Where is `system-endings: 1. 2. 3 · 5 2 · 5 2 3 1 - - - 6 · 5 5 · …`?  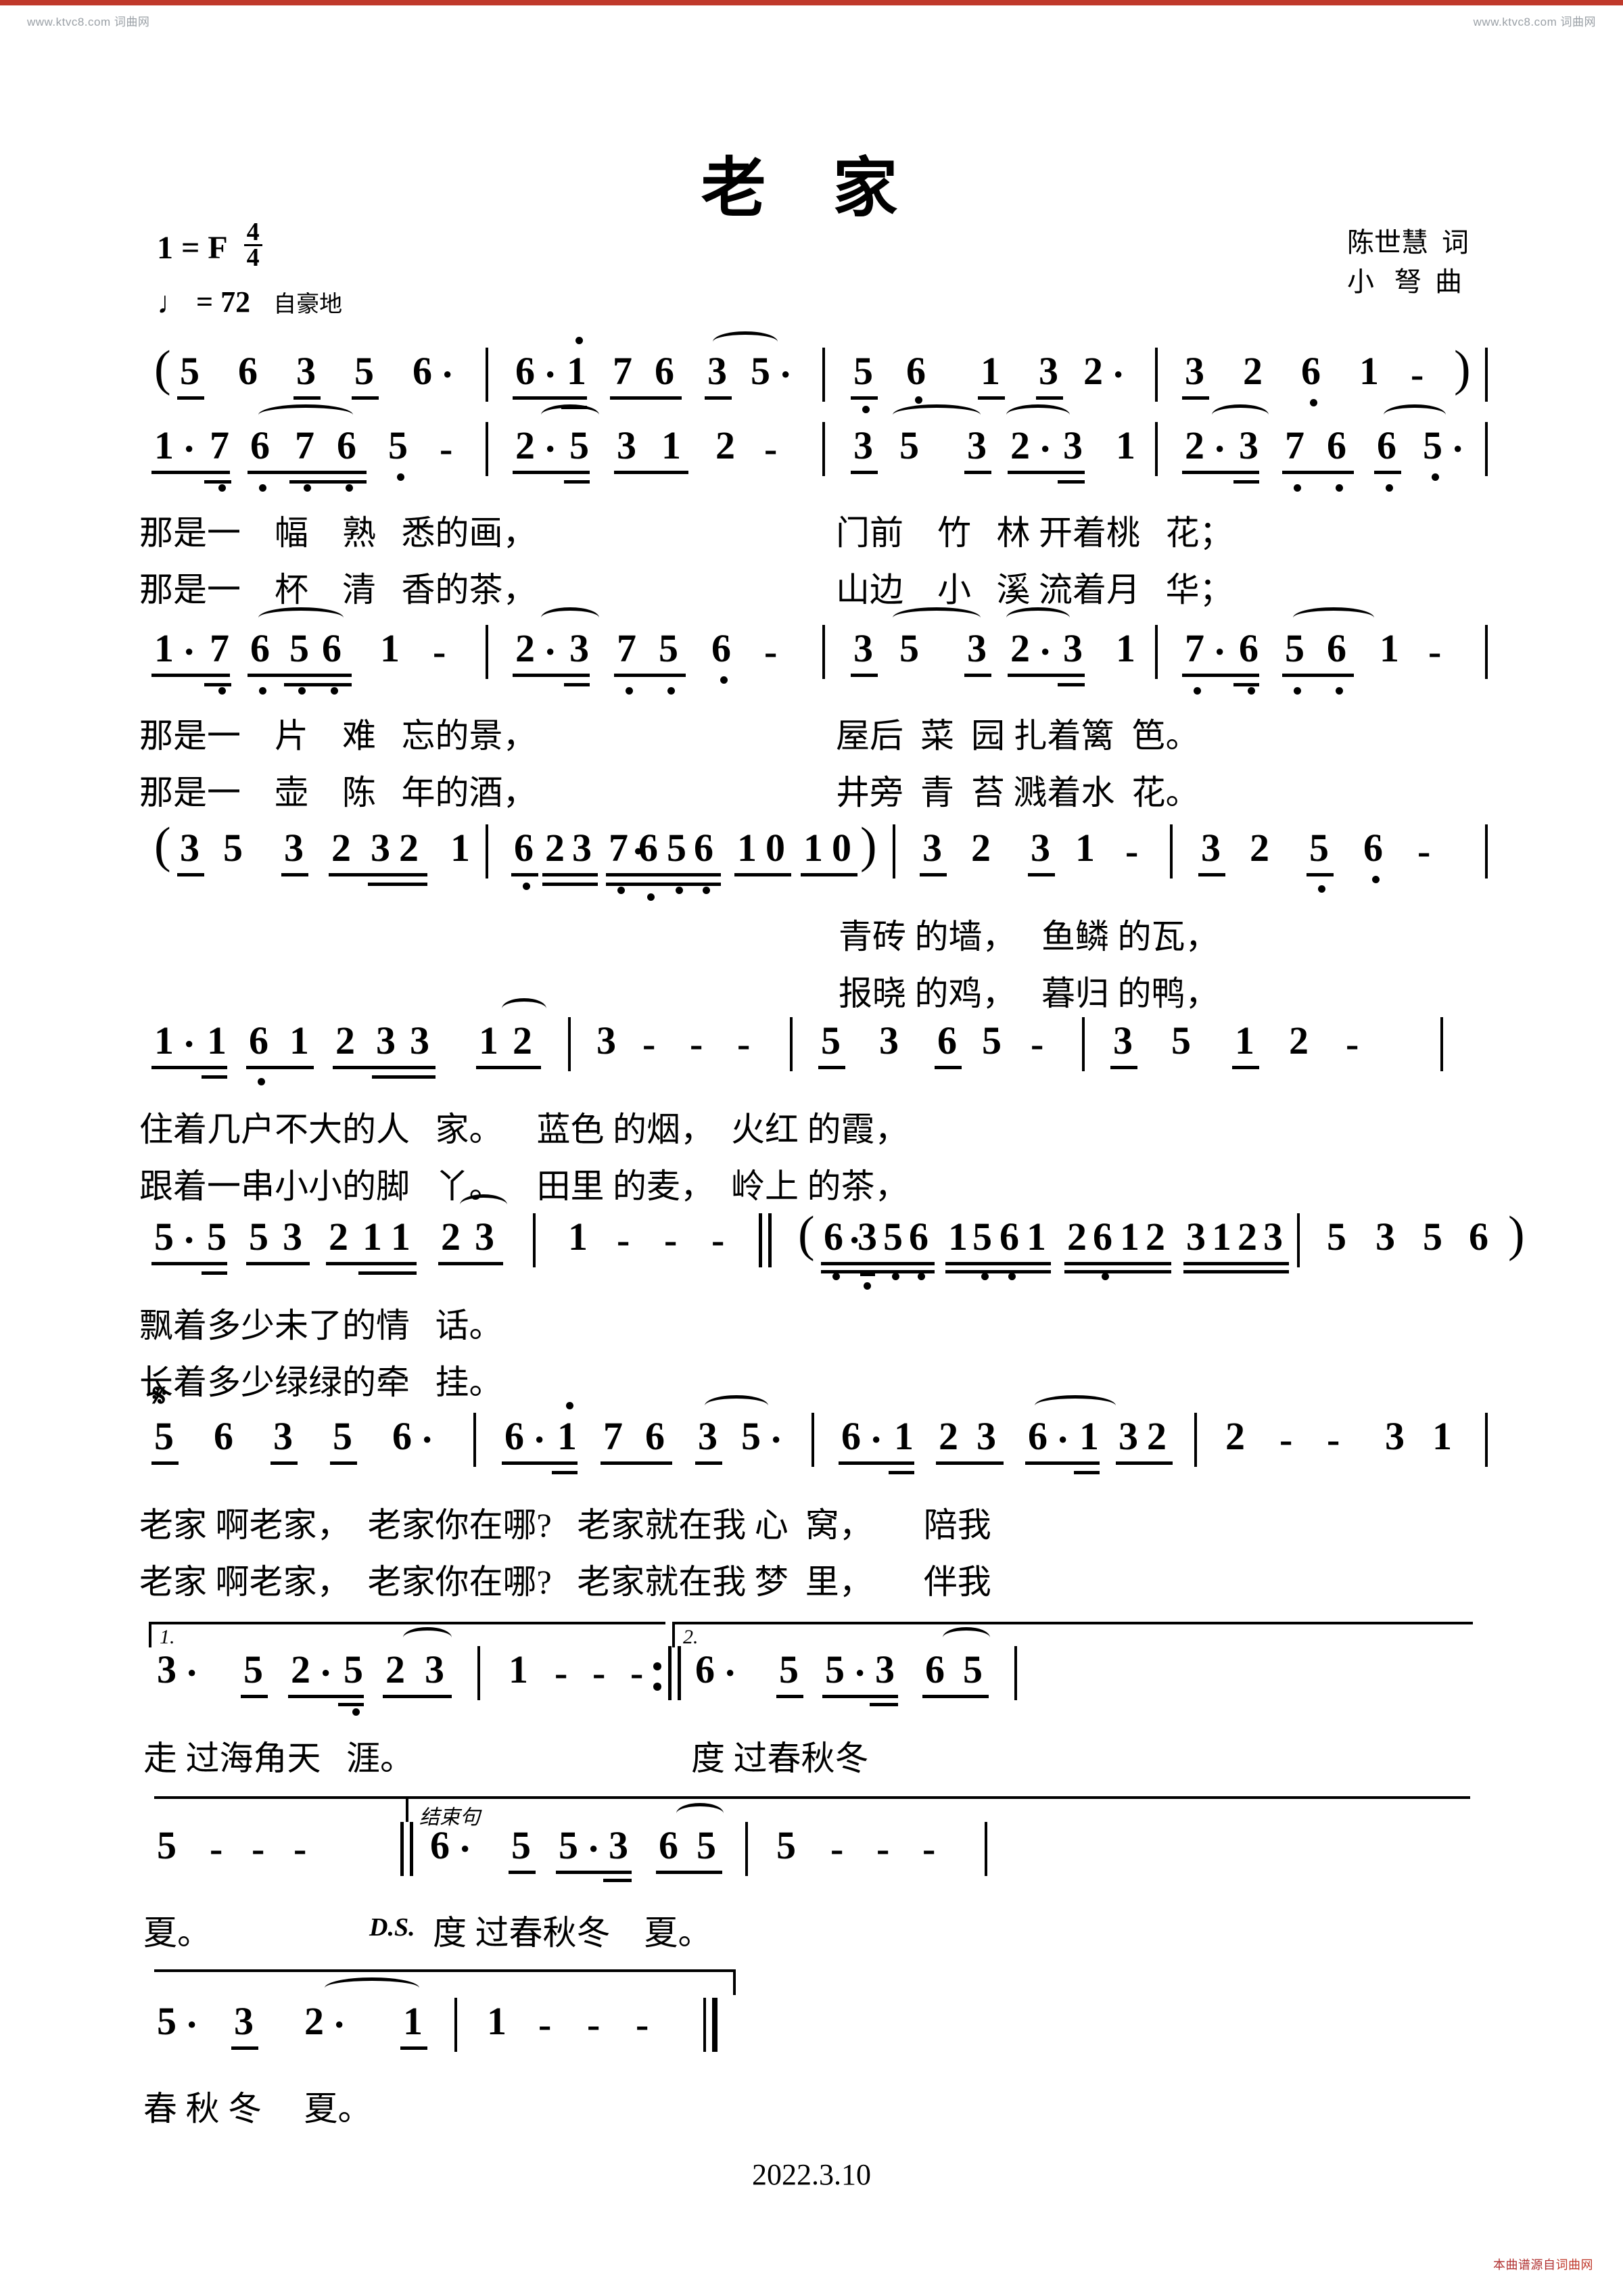 system-endings: 1. 2. 3 · 5 2 · 5 2 3 1 - - - 6 · 5 5 · … is located at coordinates (811, 1703).